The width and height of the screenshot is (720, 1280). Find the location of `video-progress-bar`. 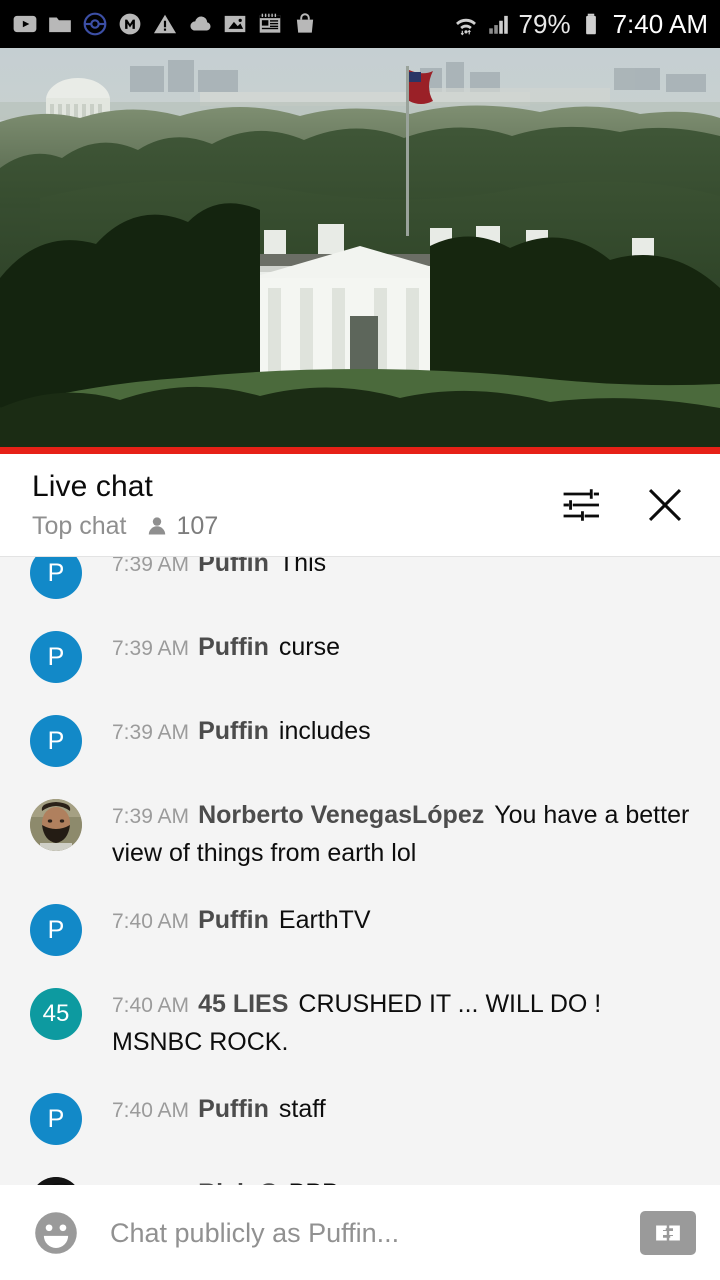

video-progress-bar is located at coordinates (360, 450).